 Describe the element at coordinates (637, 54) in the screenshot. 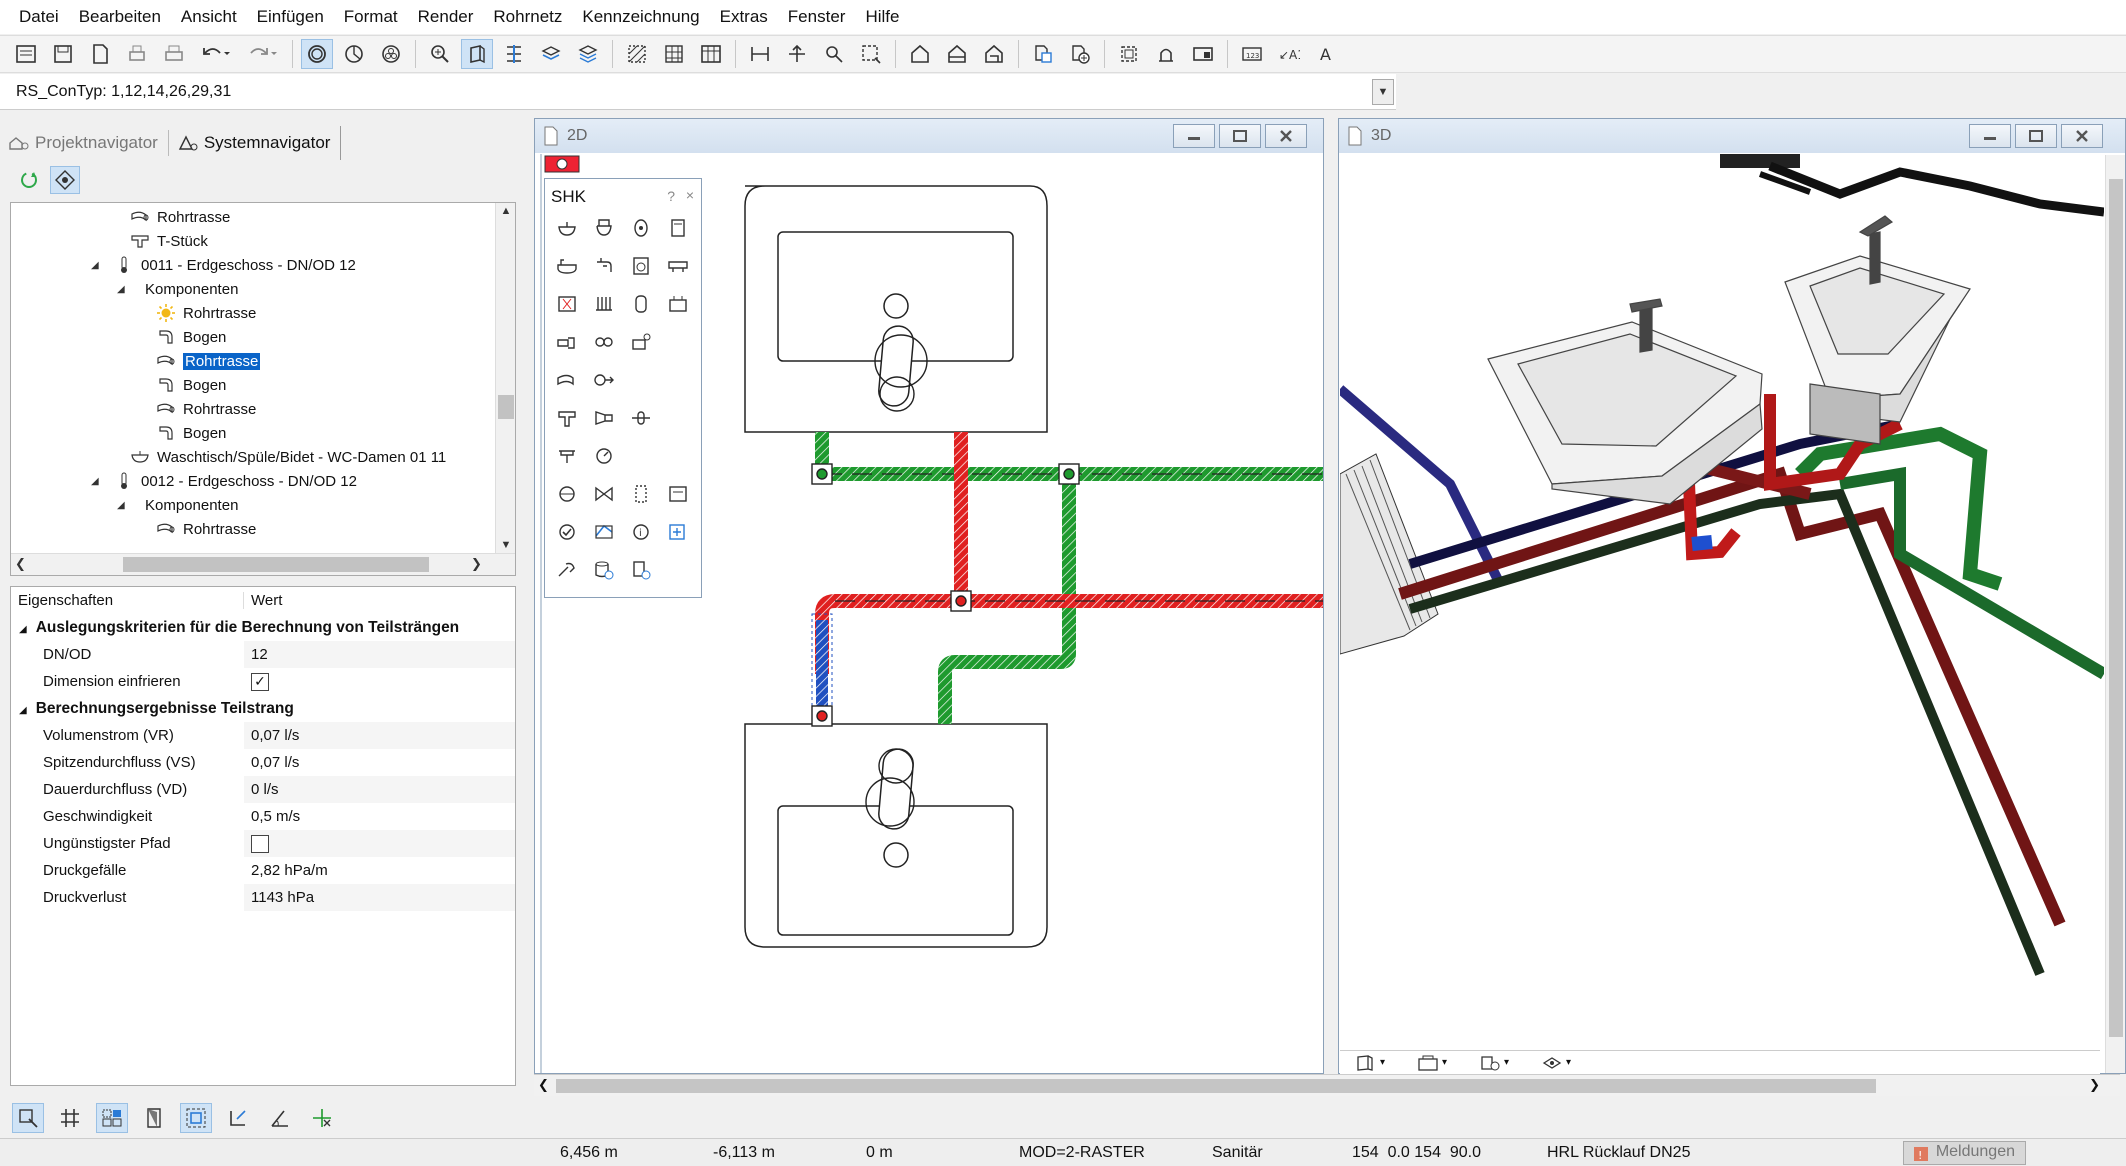

I see `hatch-button` at that location.